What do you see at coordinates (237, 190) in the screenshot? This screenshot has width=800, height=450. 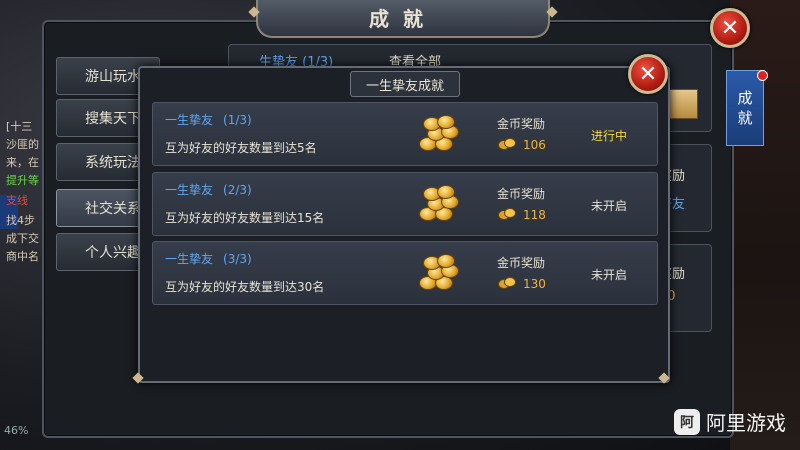 I see `achievement-progress: (2/3)` at bounding box center [237, 190].